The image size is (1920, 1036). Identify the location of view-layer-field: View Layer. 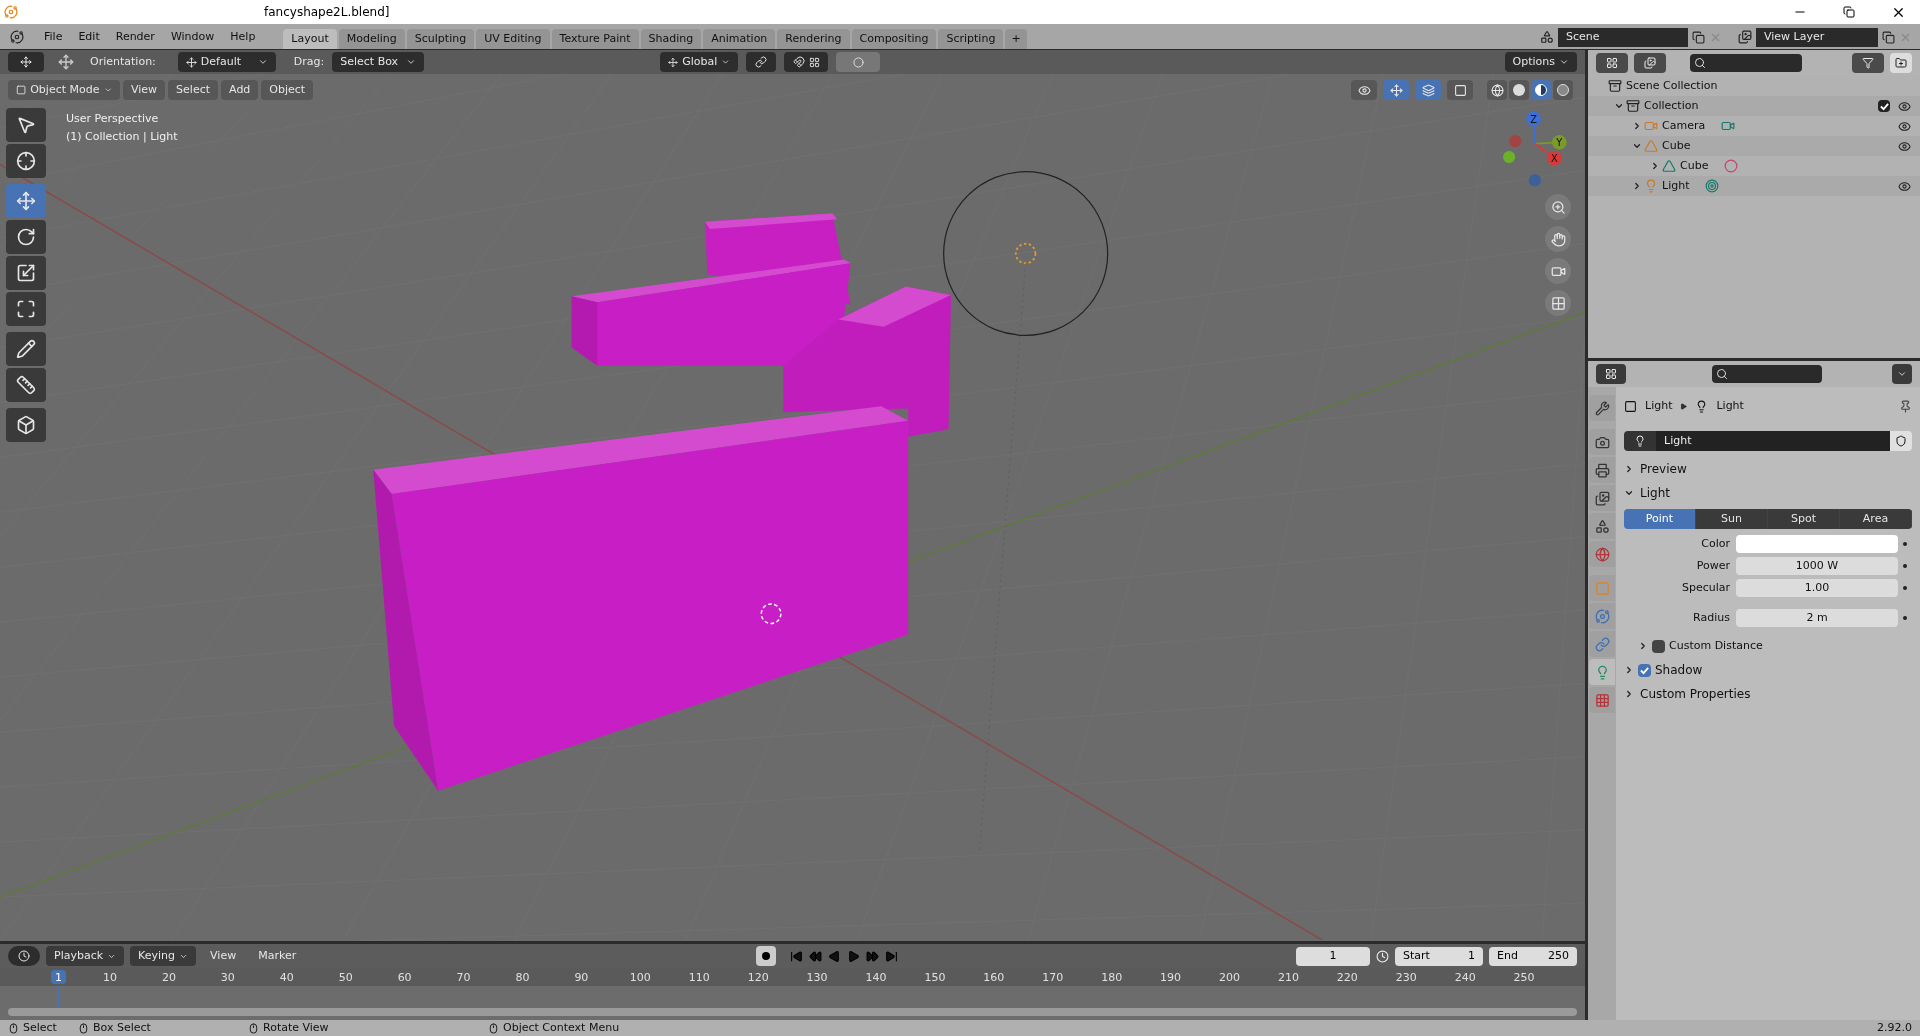
(1817, 37).